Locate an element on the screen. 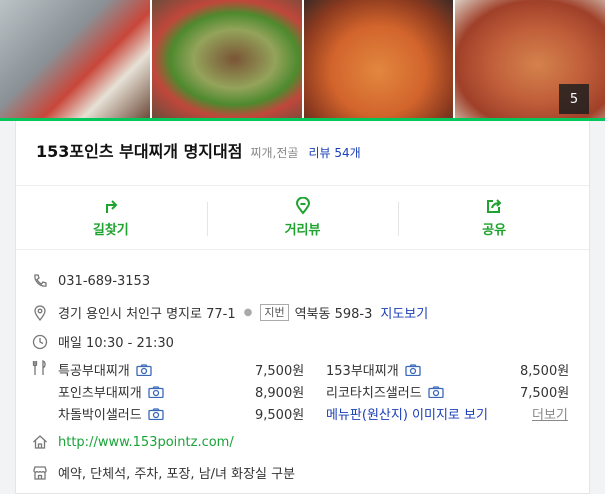  hours-row: 매일 10:30 - 21:30 is located at coordinates (103, 341).